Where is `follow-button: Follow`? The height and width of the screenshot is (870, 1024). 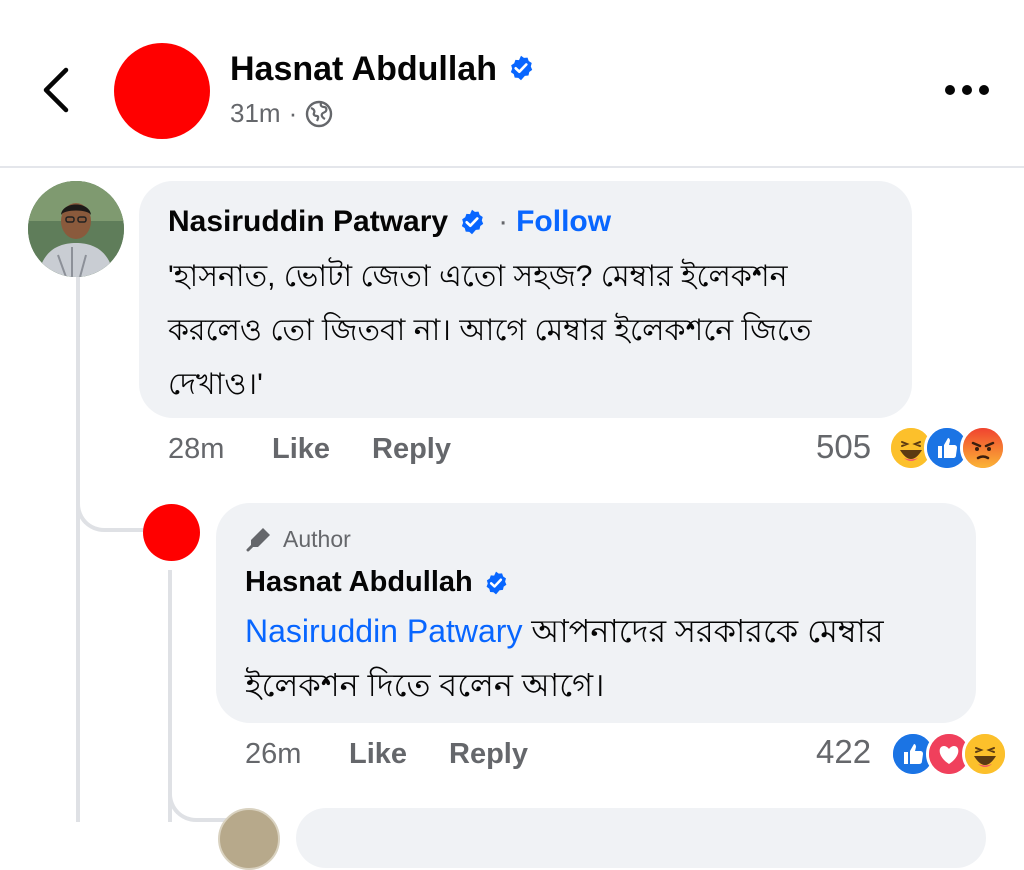
follow-button: Follow is located at coordinates (563, 222).